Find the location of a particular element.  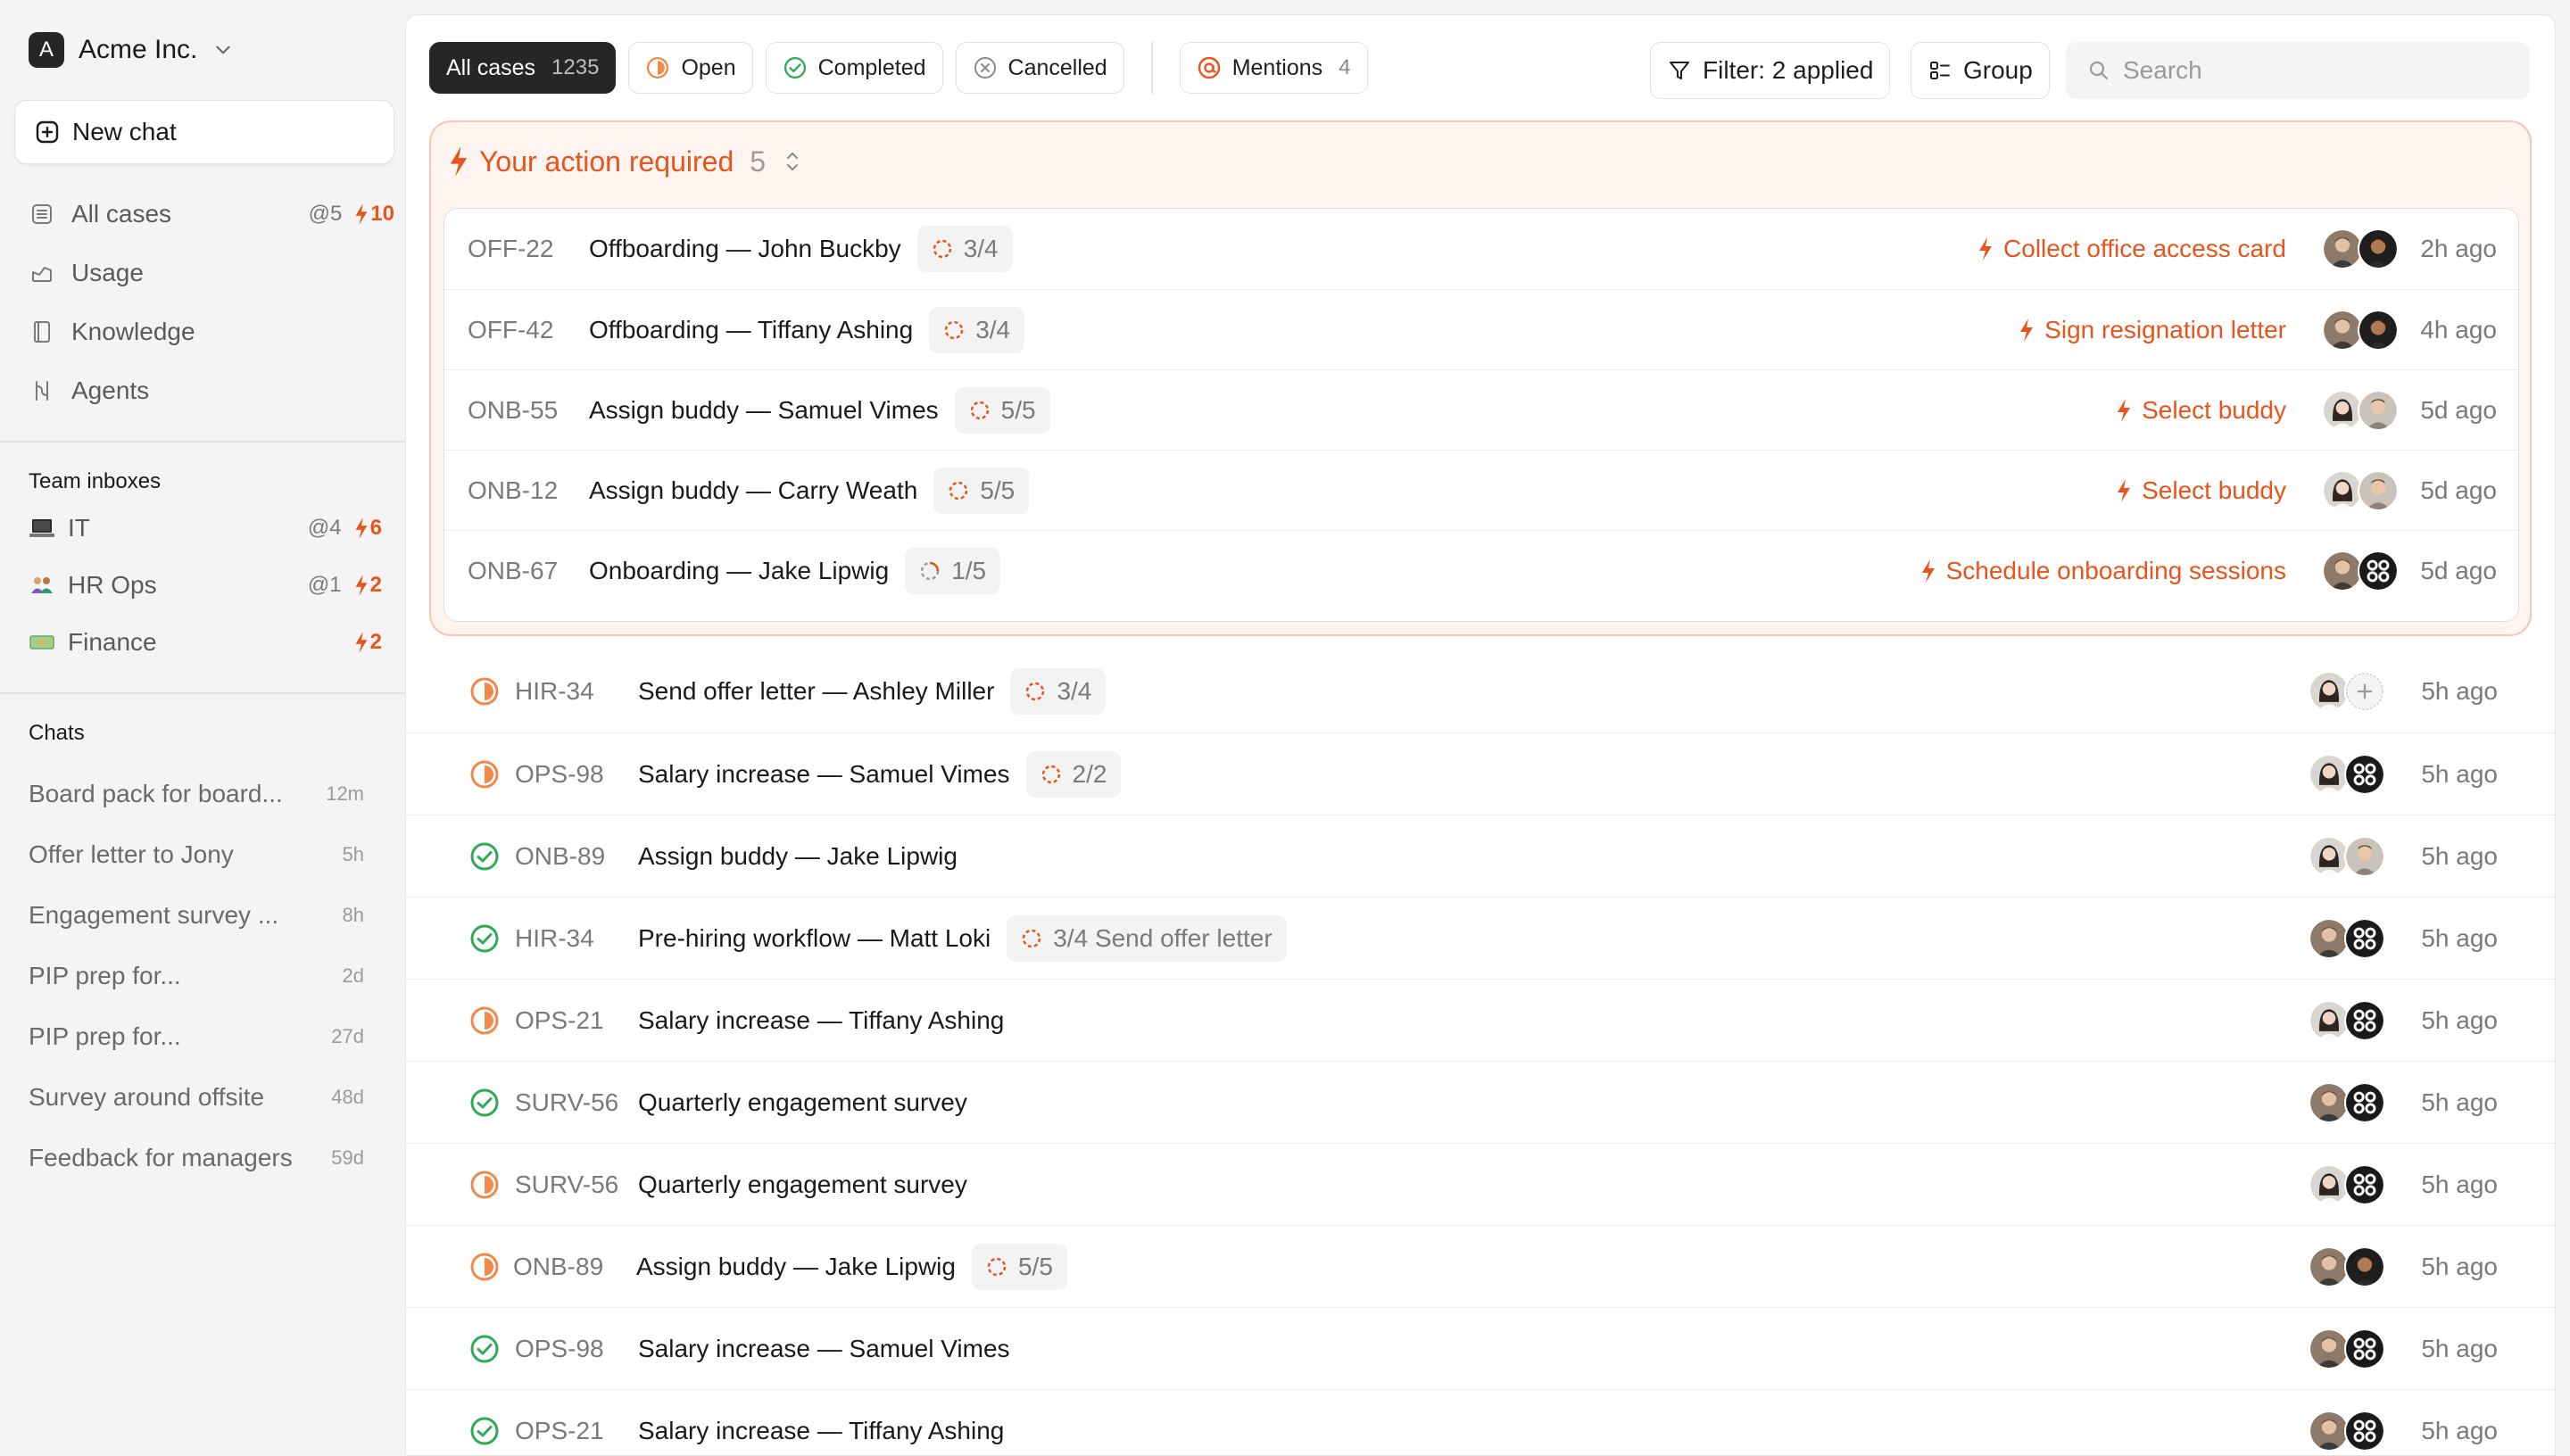

chat-item: Feedback for managers 59d is located at coordinates (197, 1158).